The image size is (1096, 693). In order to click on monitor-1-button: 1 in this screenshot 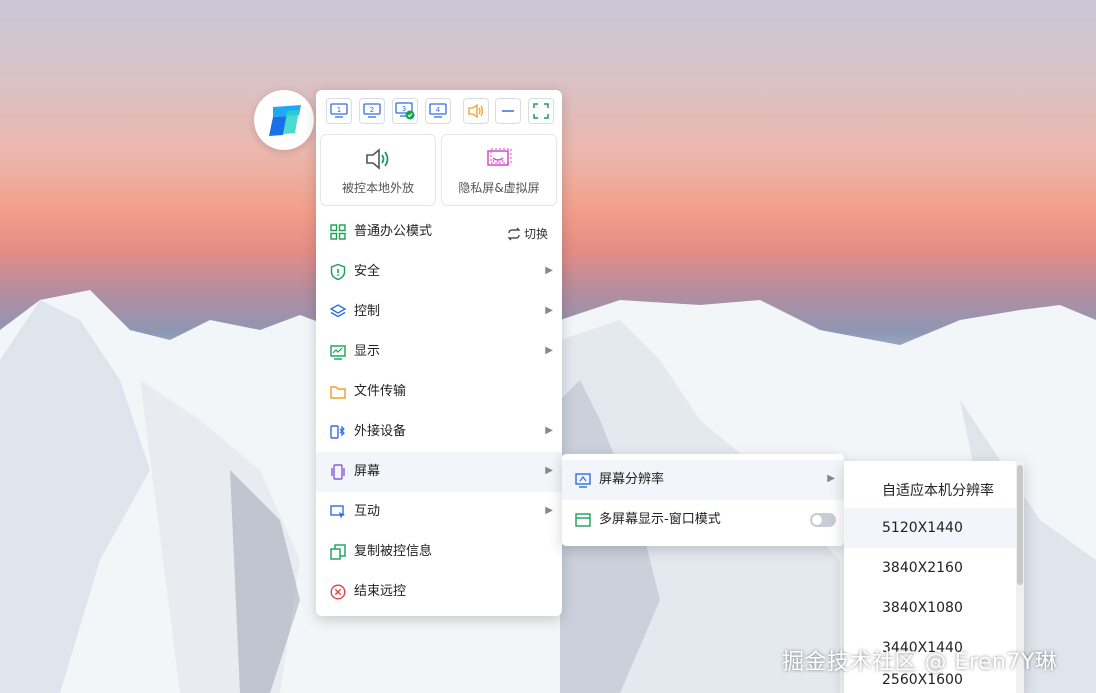, I will do `click(339, 111)`.